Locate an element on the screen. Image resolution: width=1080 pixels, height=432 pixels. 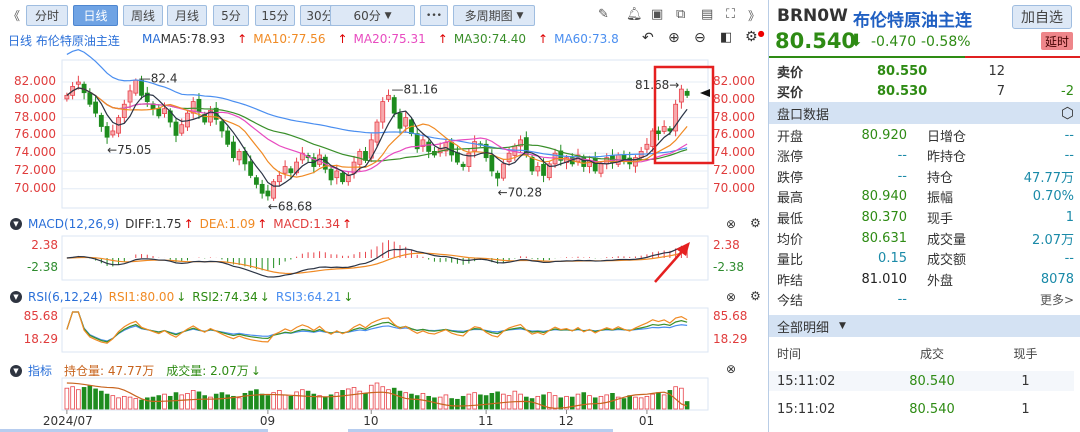
panel-row: 最低 80.370 现手 1 is located at coordinates (925, 217).